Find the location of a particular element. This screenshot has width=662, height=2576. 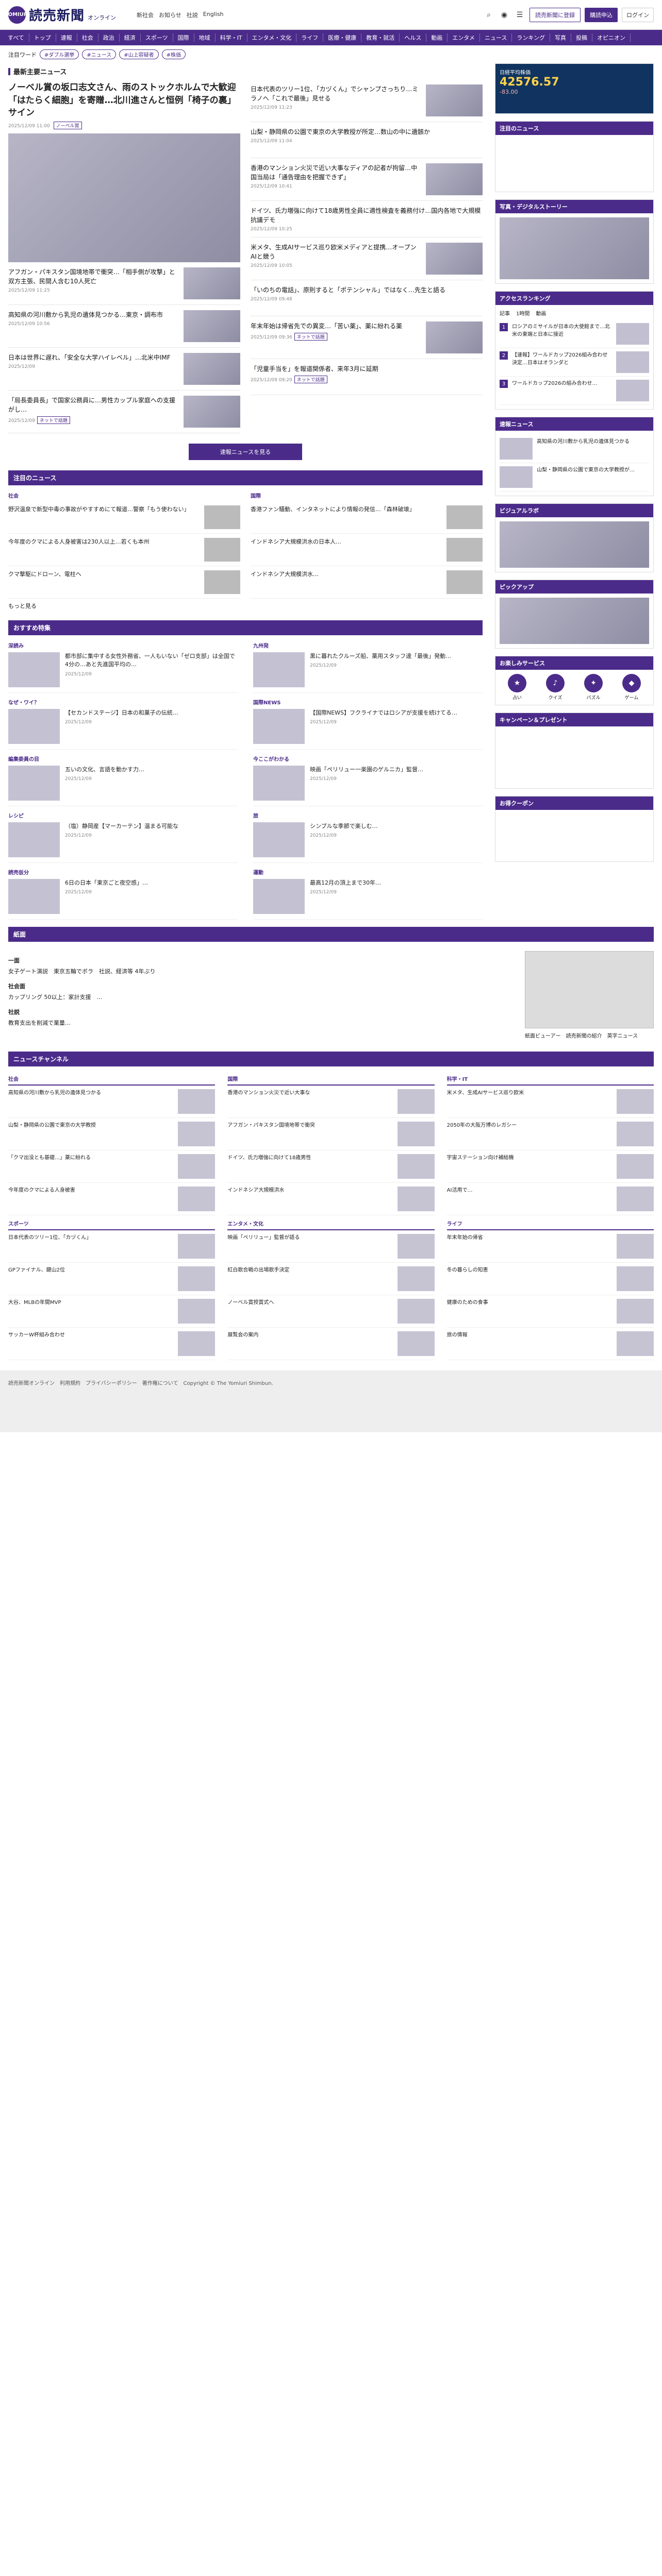

nav-item: 写真 is located at coordinates (561, 37).